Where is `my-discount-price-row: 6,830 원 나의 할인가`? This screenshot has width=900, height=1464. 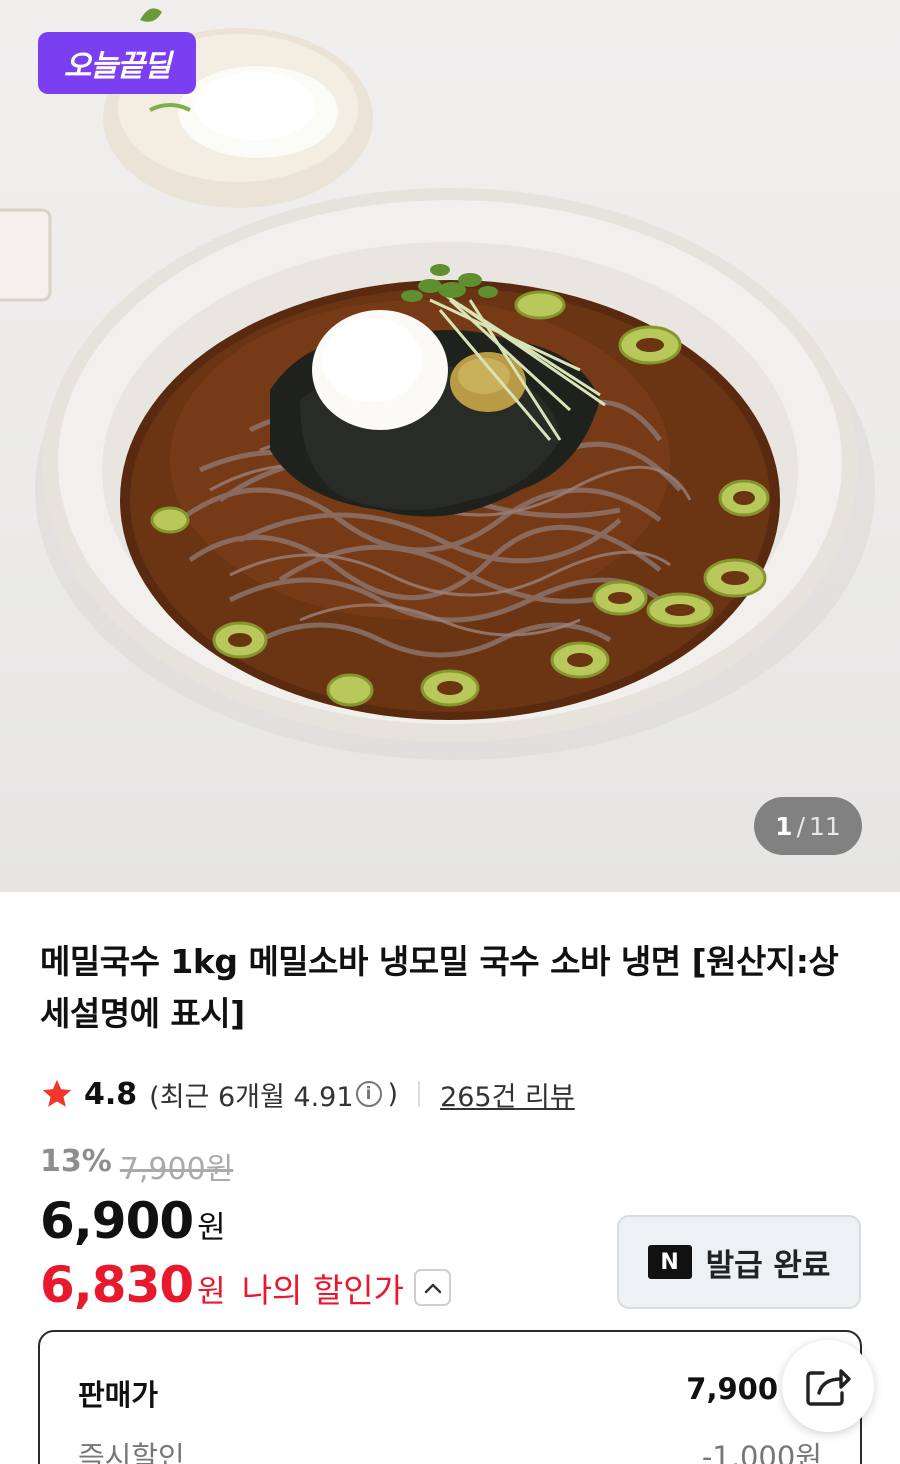
my-discount-price-row: 6,830 원 나의 할인가 is located at coordinates (222, 1285).